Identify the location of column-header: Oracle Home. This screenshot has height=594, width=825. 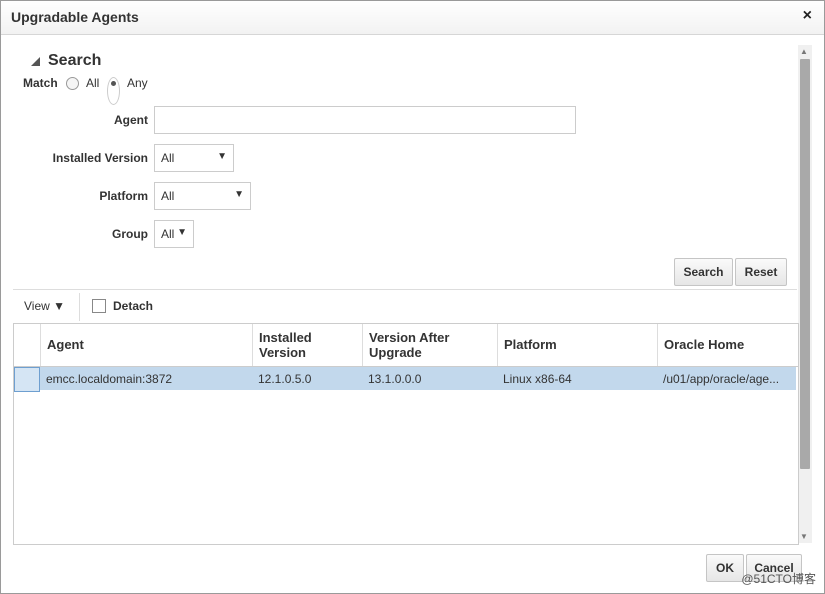
(727, 345).